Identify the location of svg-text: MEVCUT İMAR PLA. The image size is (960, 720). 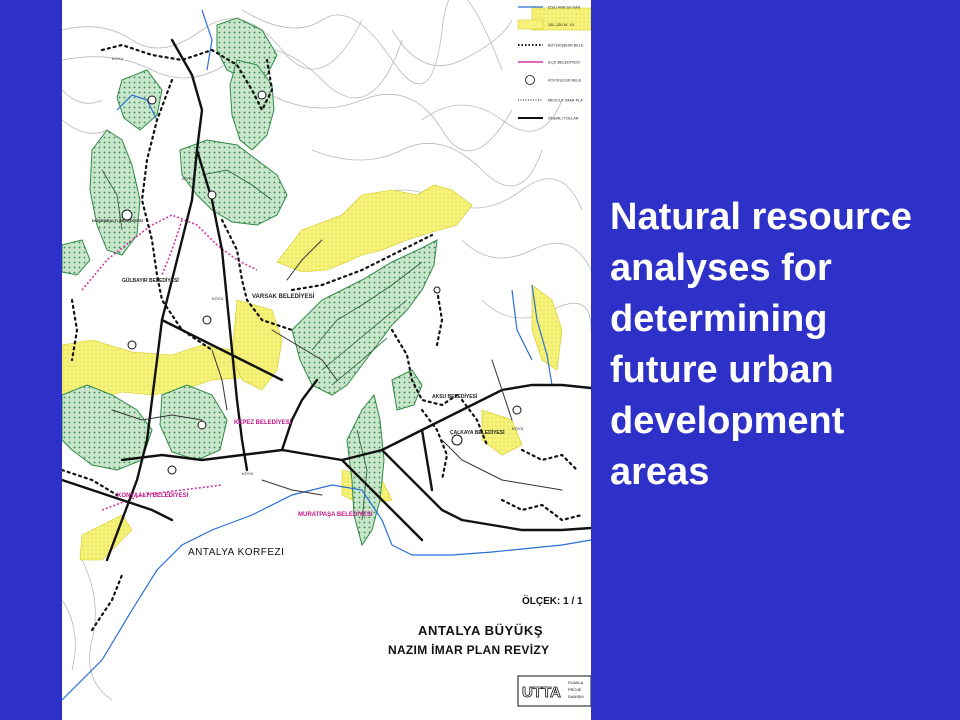
(565, 100).